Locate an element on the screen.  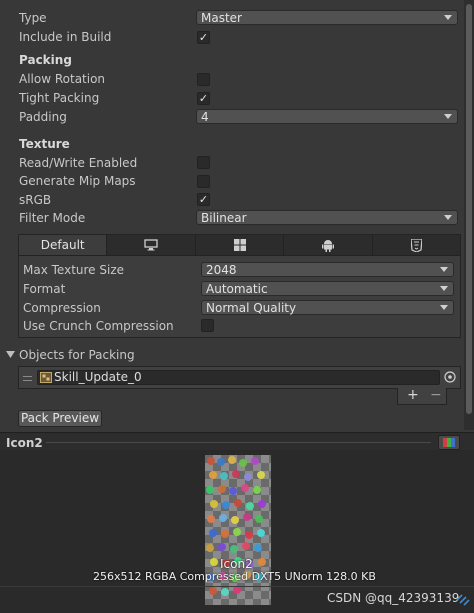
preview-header-divider is located at coordinates (238, 442).